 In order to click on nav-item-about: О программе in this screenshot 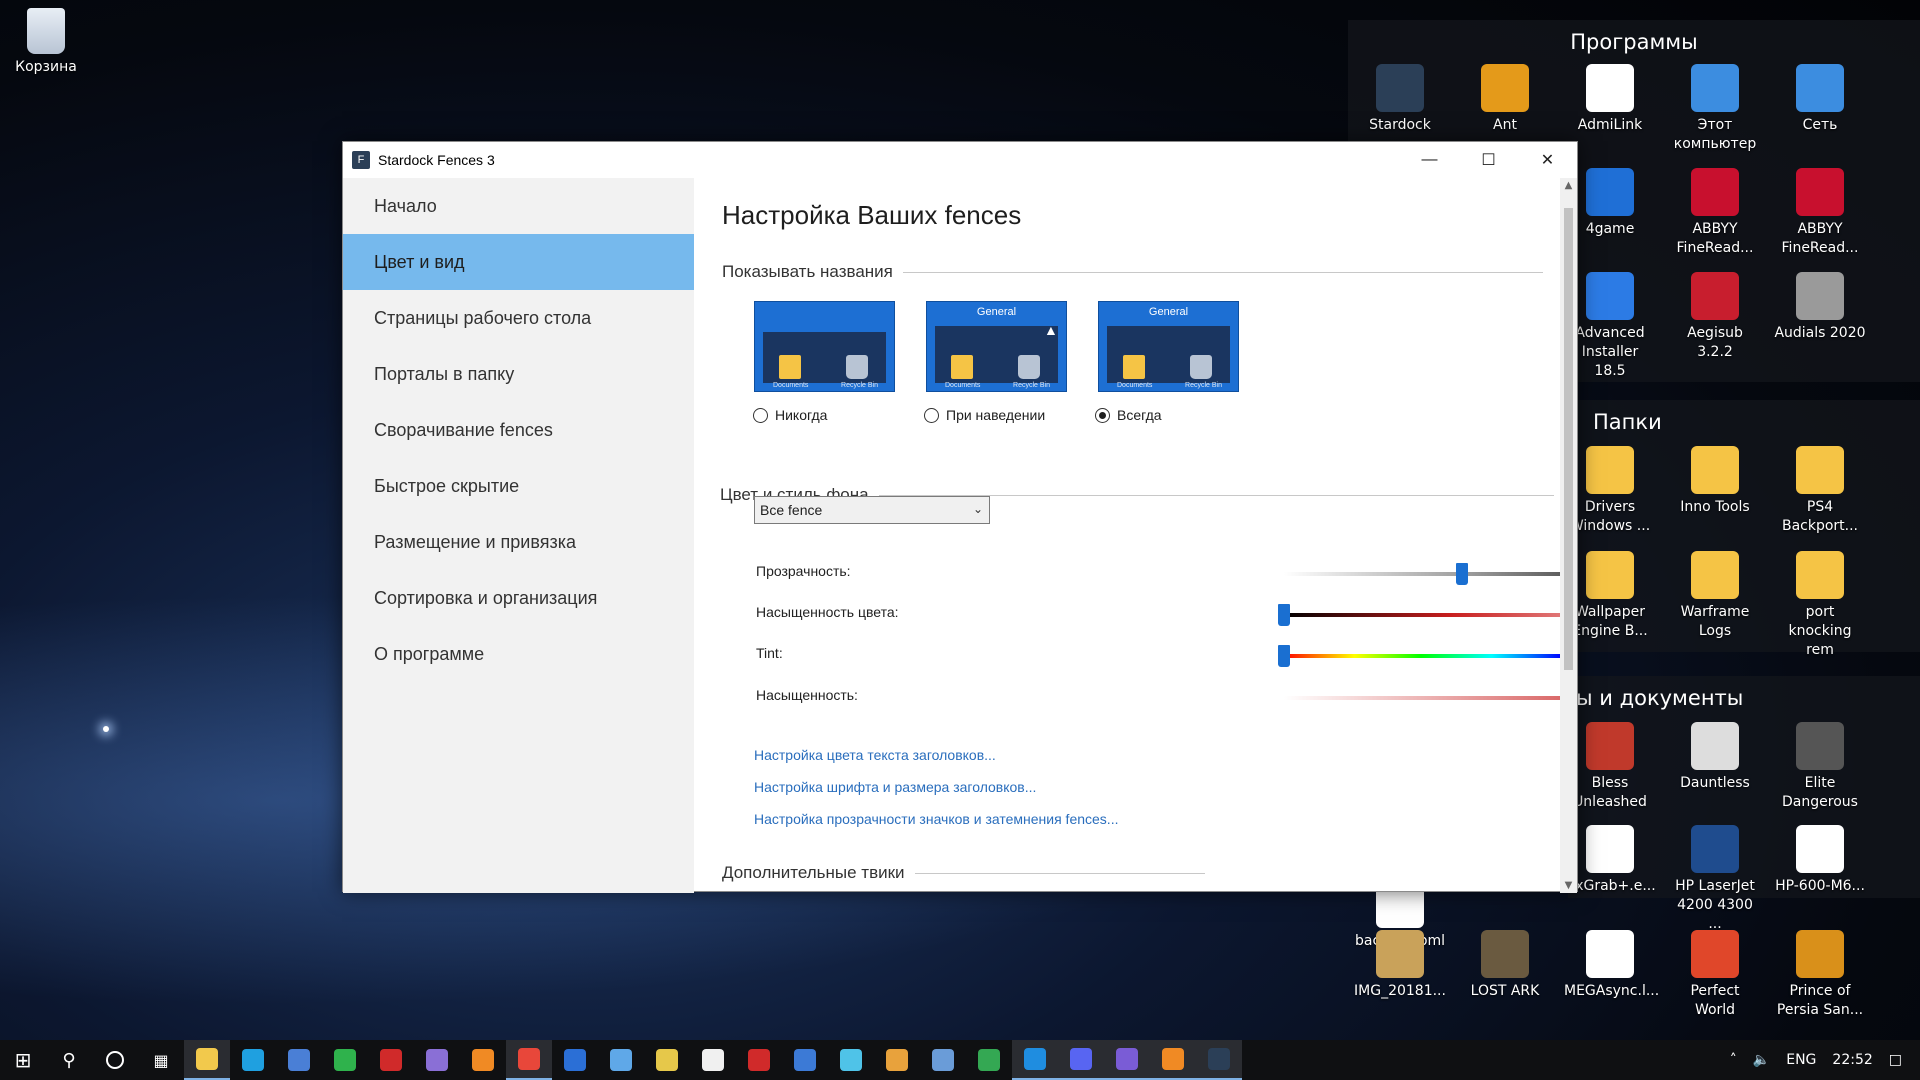, I will do `click(518, 654)`.